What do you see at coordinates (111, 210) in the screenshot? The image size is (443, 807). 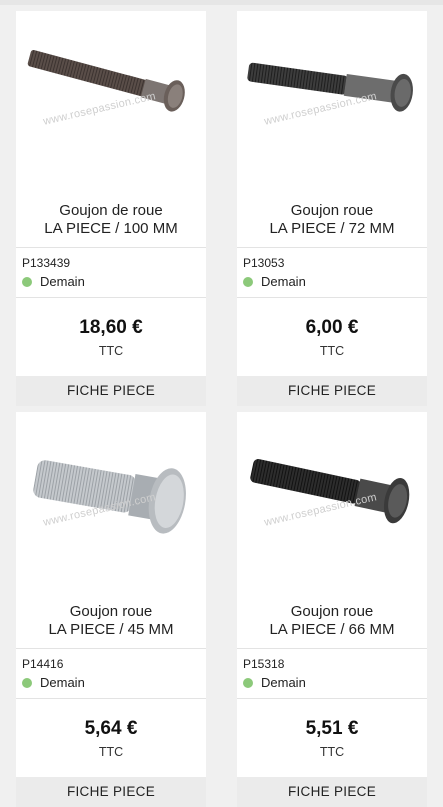 I see `product-title-line1: Goujon de roue` at bounding box center [111, 210].